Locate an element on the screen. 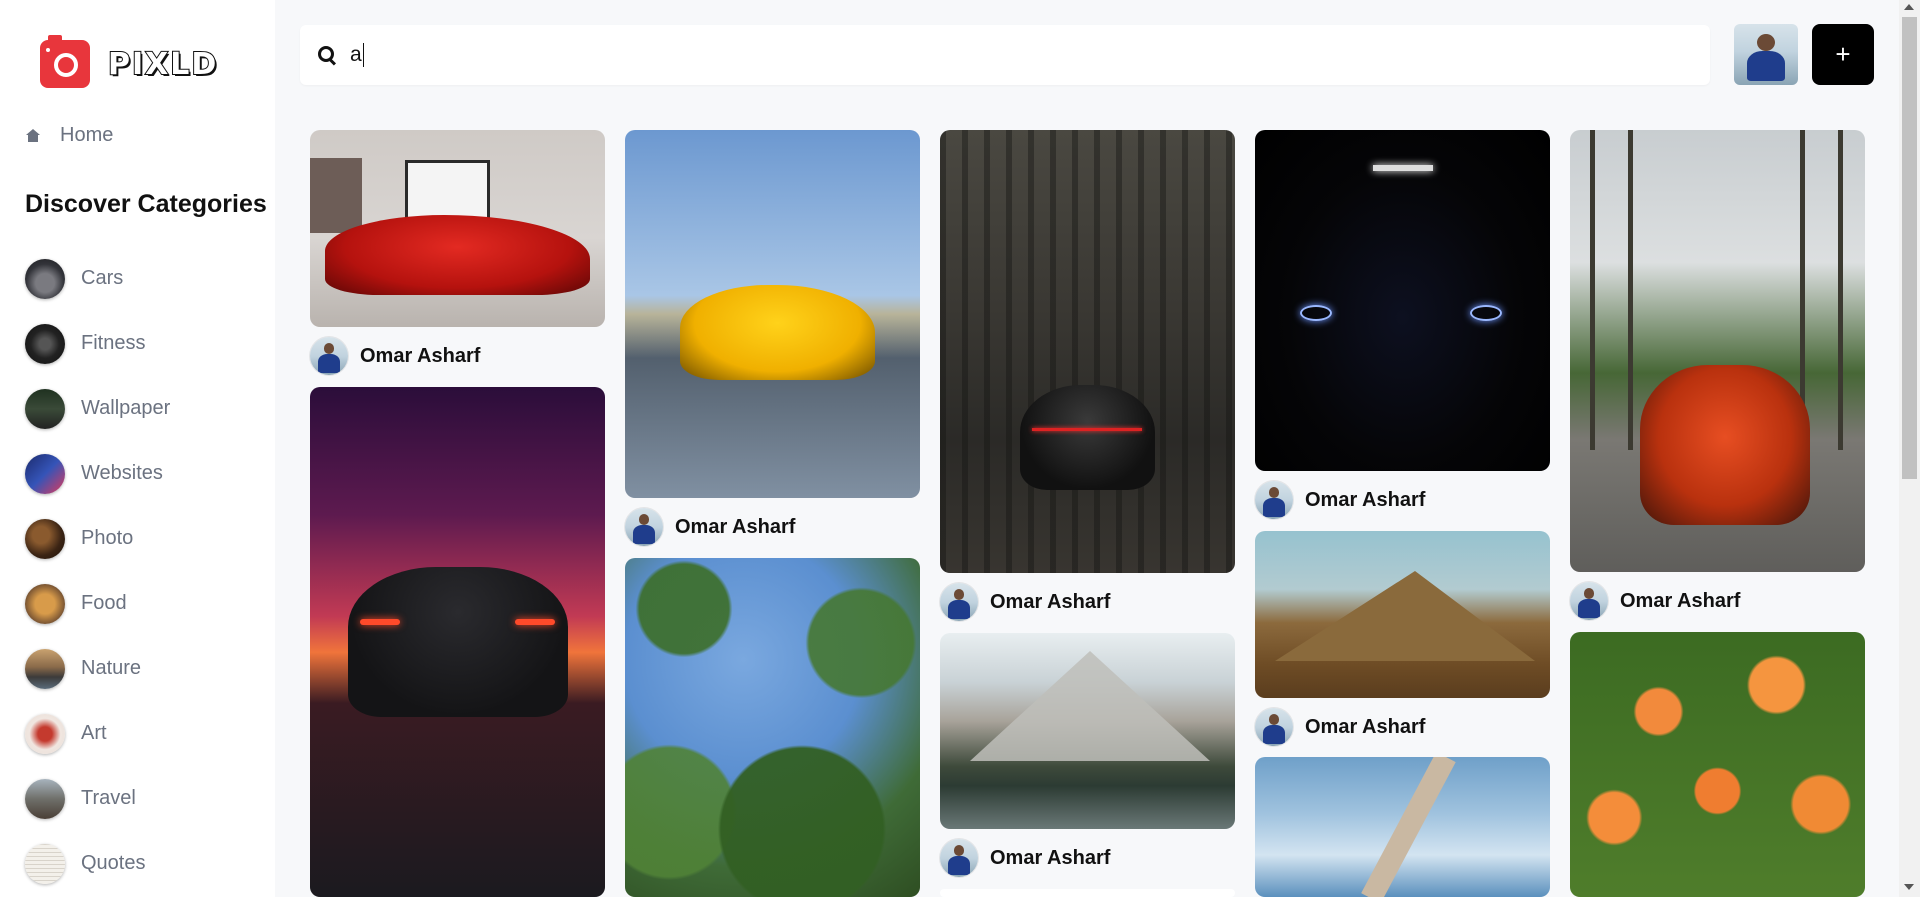 Image resolution: width=1920 pixels, height=897 pixels. nav-home: Home is located at coordinates (69, 135).